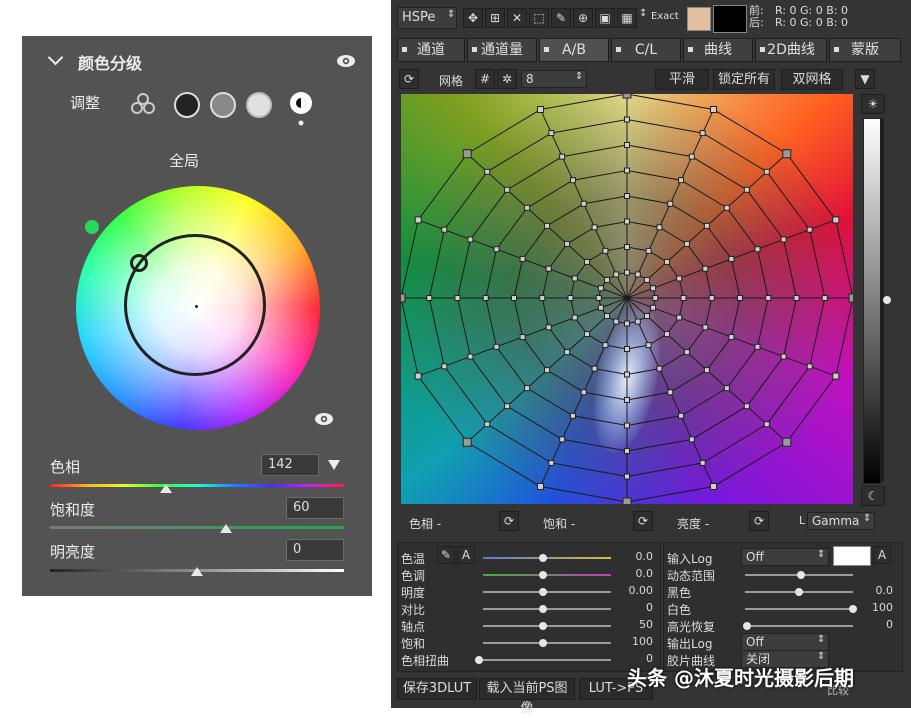 This screenshot has height=719, width=911. I want to click on three-way-mode-icon, so click(143, 104).